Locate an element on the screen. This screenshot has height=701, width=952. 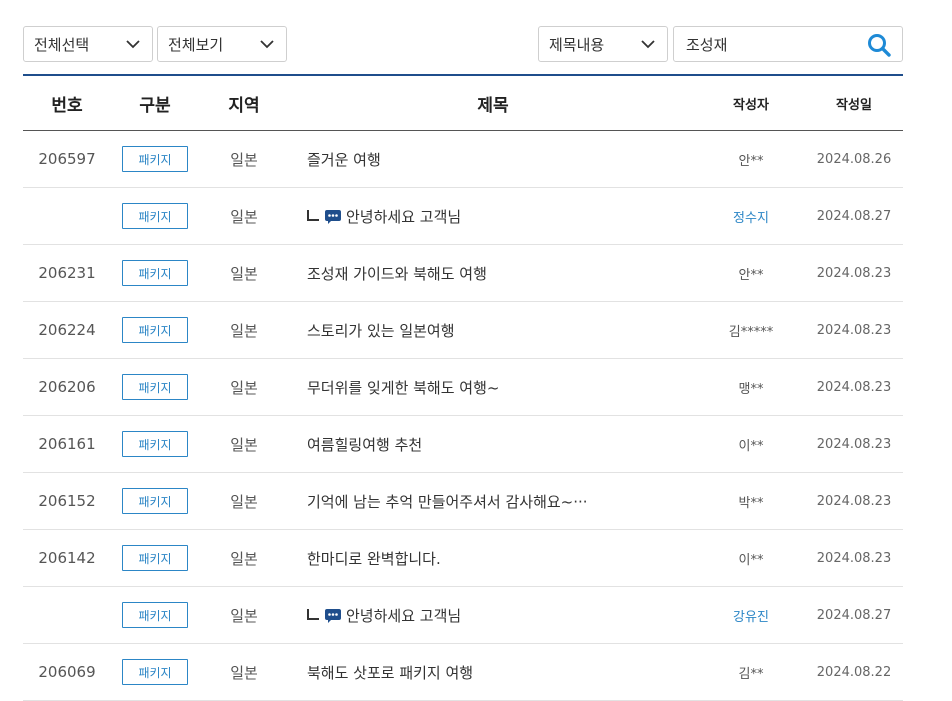
table-row: 206206 패키지 일본 무더위를 잊게한 북해도 여행~ 맹** 2024.08.23 is located at coordinates (463, 387).